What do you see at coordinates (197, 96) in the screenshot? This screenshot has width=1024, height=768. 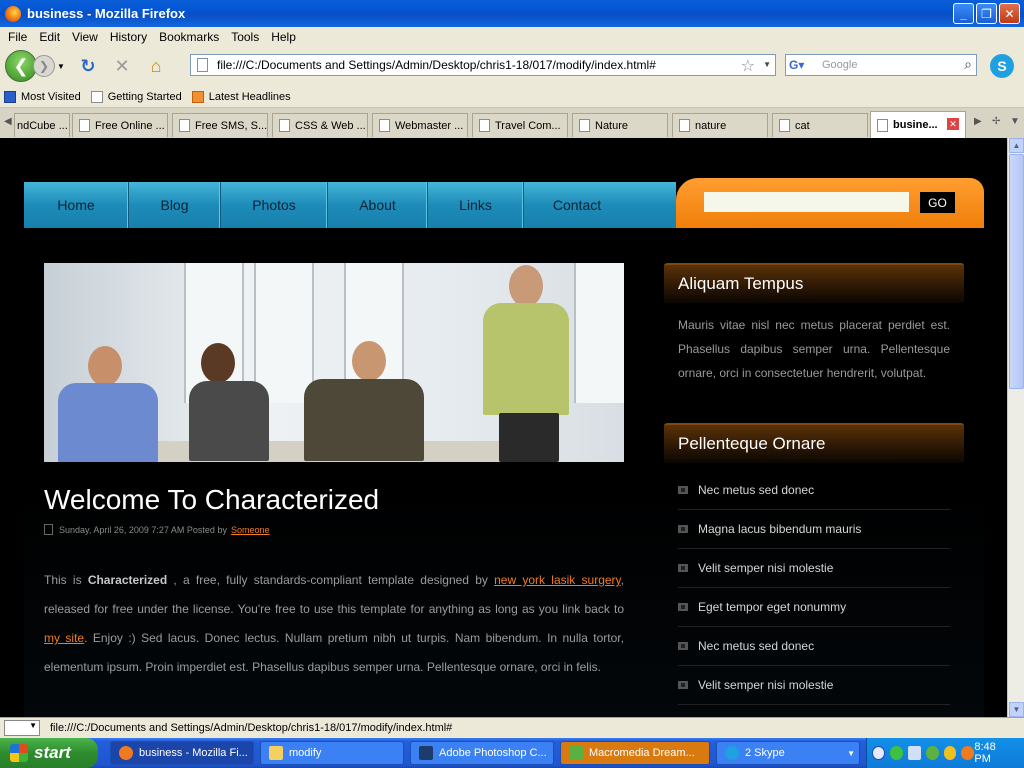 I see `rss-icon` at bounding box center [197, 96].